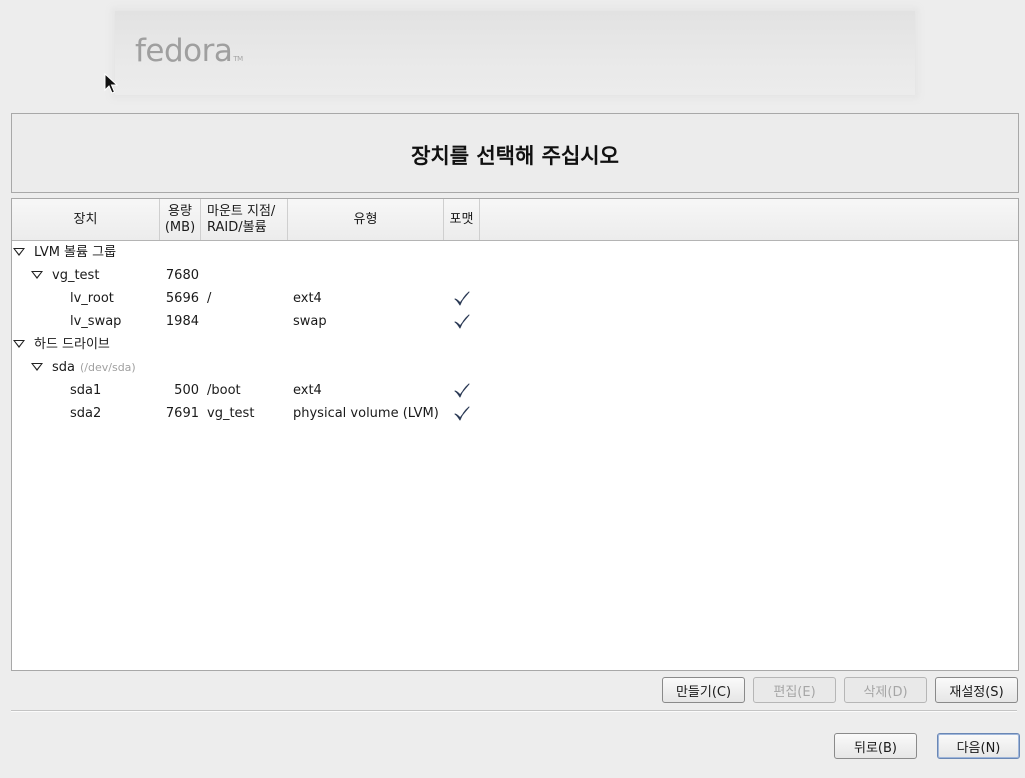  I want to click on mouse-pointer-icon, so click(111, 83).